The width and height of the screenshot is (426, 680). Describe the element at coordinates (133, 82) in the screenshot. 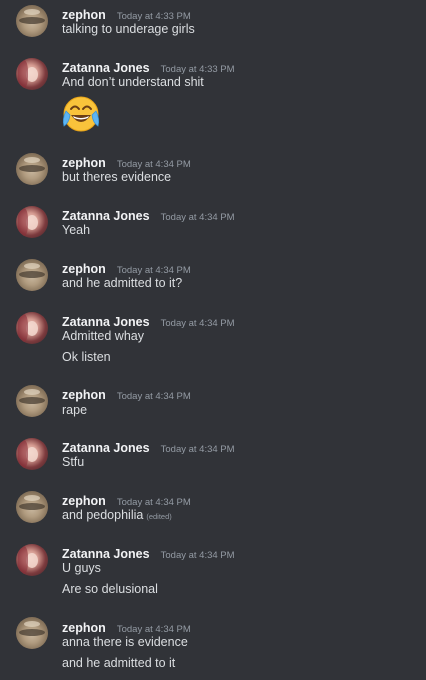

I see `message-text: And don’t understand shit` at that location.